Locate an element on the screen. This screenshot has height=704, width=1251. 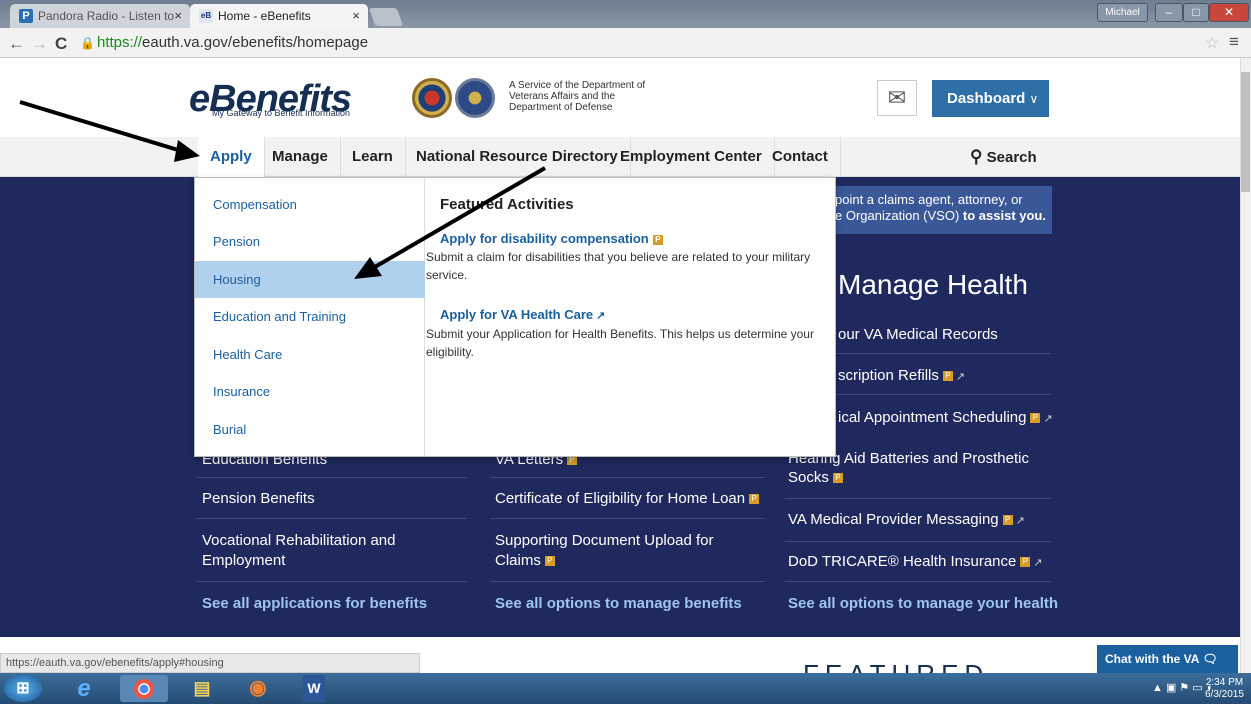
word-icon: W is located at coordinates (314, 688).